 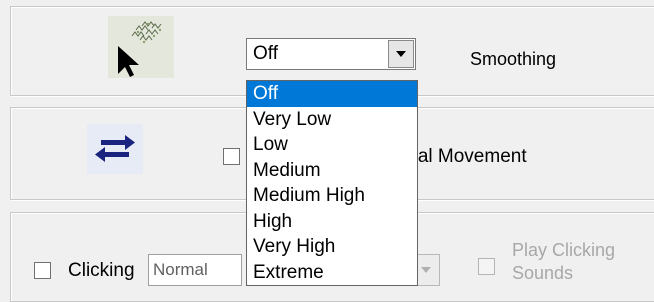 What do you see at coordinates (401, 54) in the screenshot?
I see `chevron-down-icon` at bounding box center [401, 54].